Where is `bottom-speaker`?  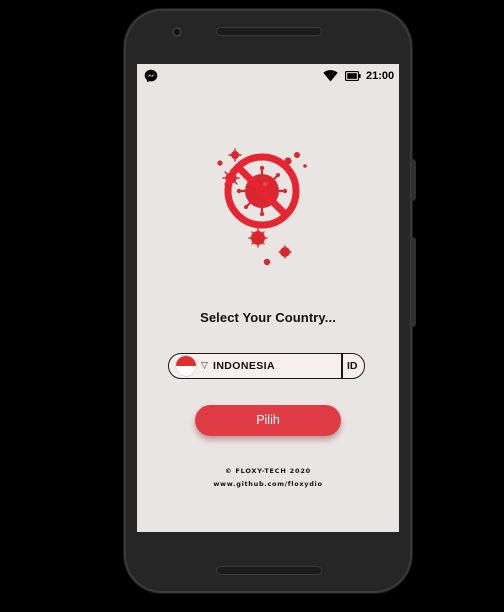 bottom-speaker is located at coordinates (269, 570).